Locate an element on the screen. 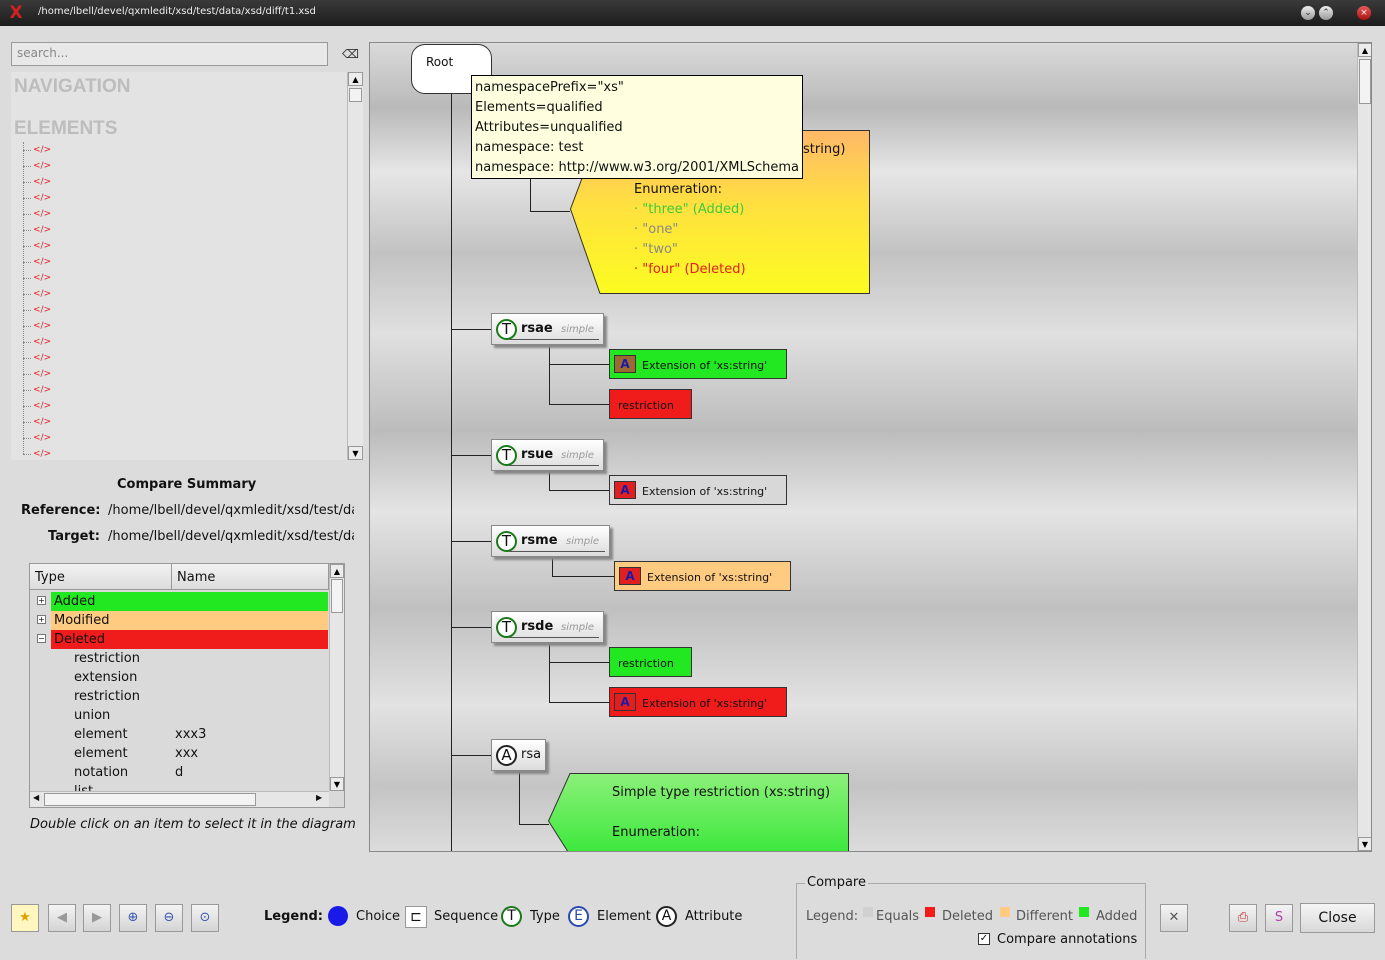  row-type: extension is located at coordinates (106, 677).